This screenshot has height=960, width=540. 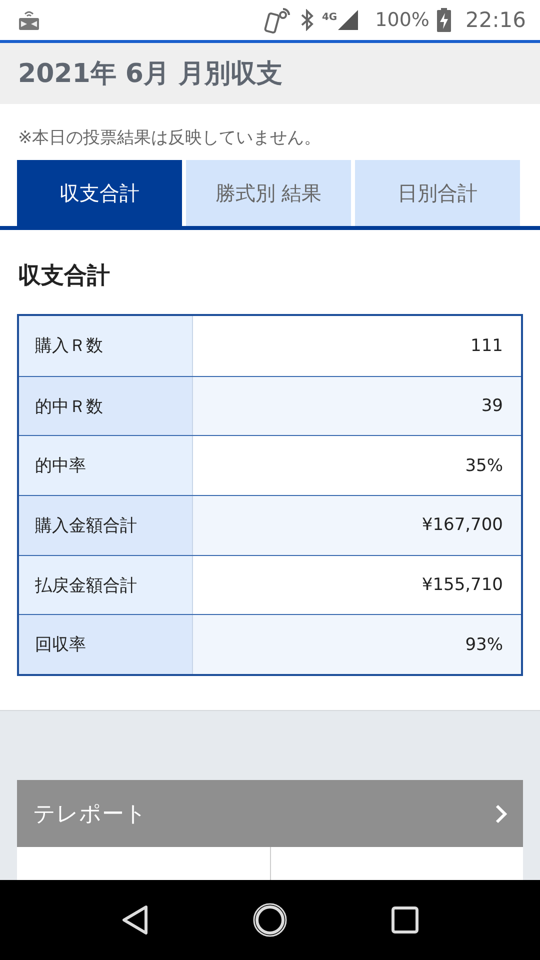 I want to click on row-label: 的中率, so click(x=106, y=466).